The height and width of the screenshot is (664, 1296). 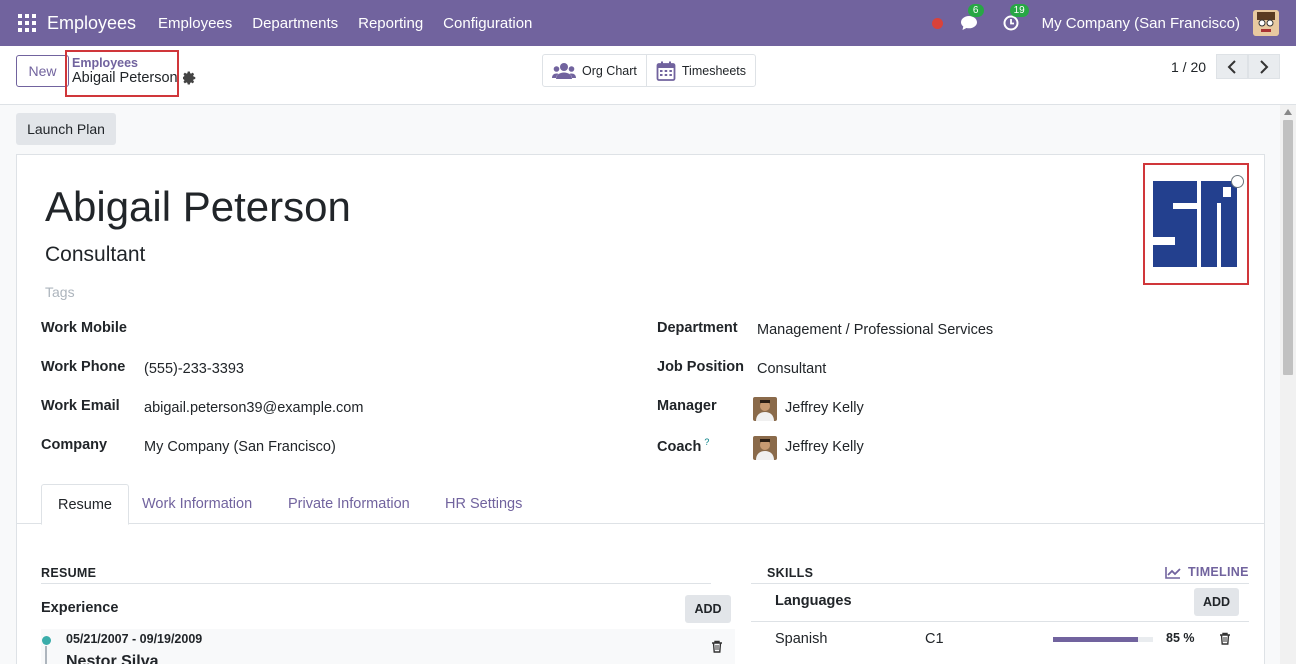 What do you see at coordinates (190, 78) in the screenshot?
I see `gear-icon` at bounding box center [190, 78].